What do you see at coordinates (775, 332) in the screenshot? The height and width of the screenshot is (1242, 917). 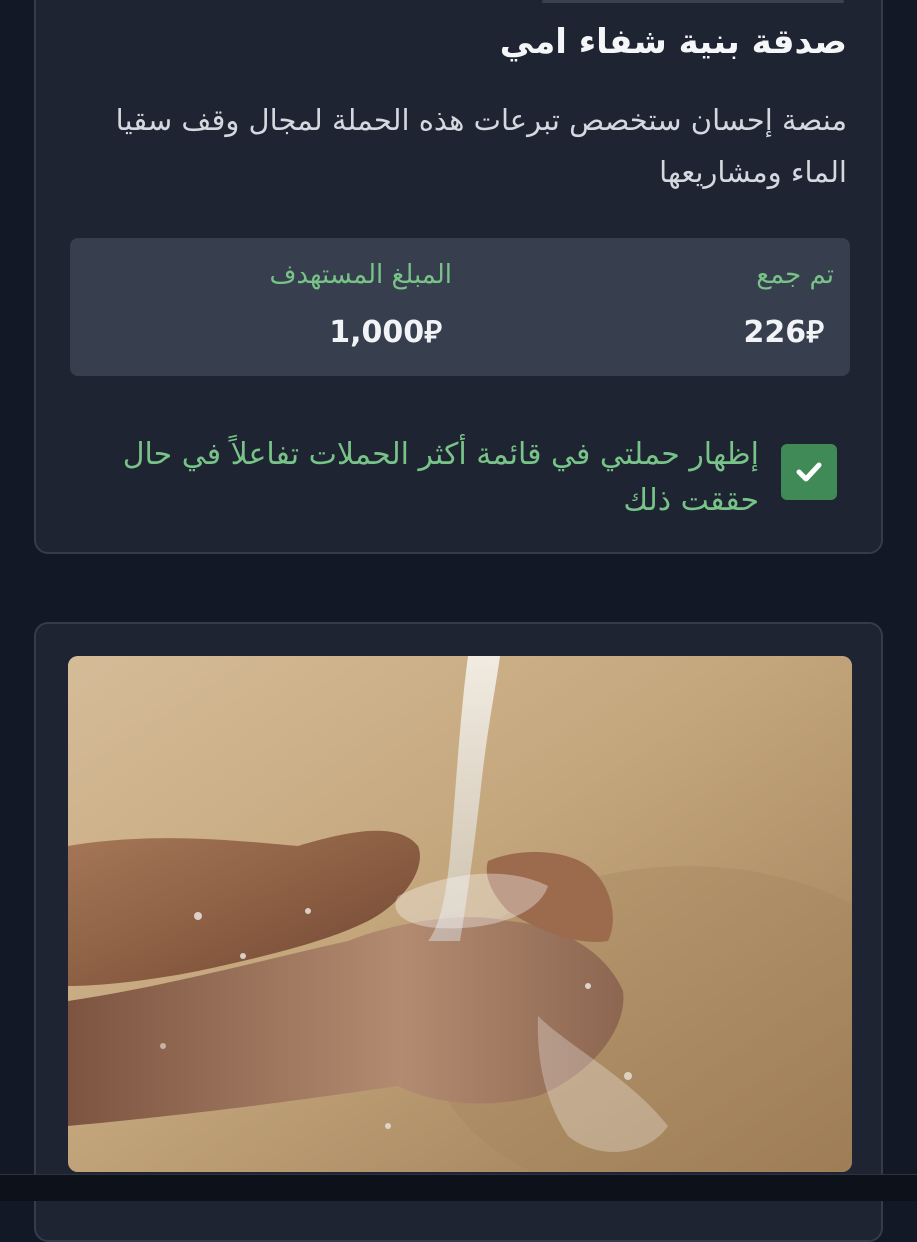 I see `collected-value: 226` at bounding box center [775, 332].